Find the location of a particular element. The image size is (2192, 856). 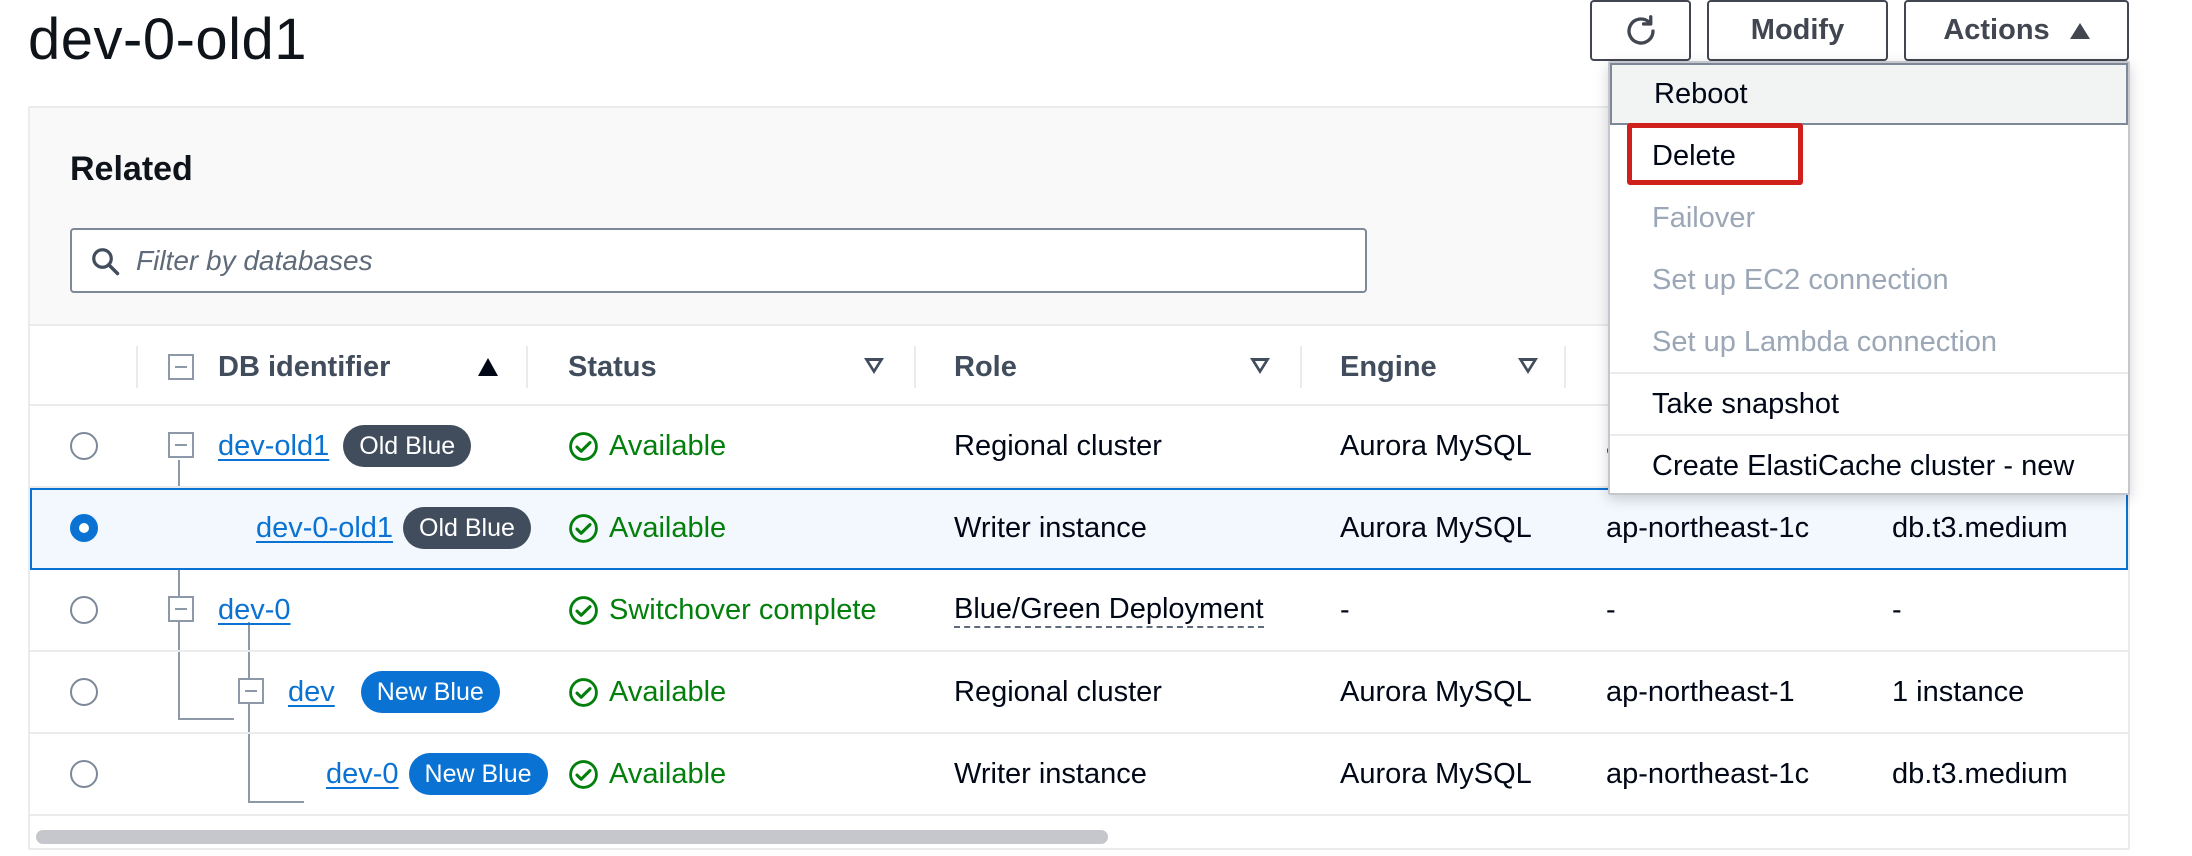

column-engine: Engine is located at coordinates (1388, 367).